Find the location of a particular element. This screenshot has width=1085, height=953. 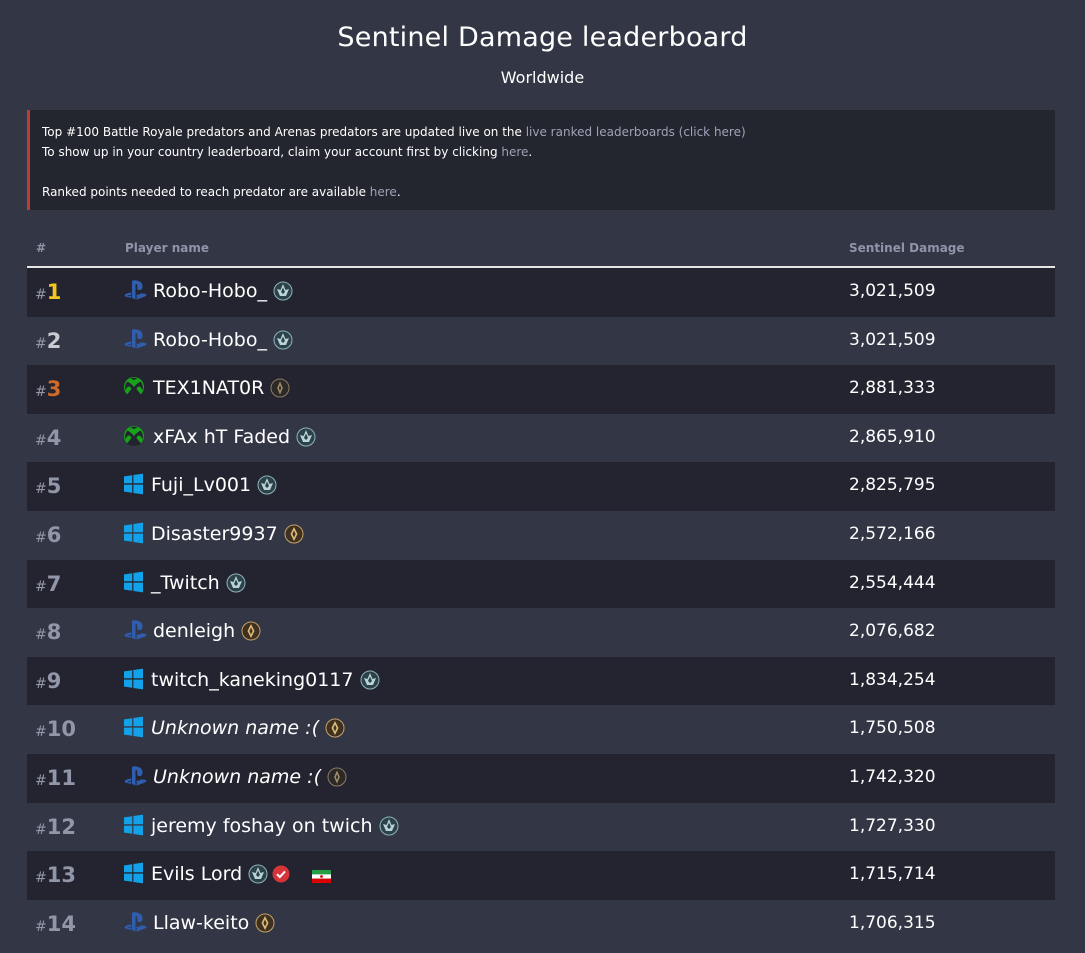

table-header: # Player name Sentinel Damage is located at coordinates (541, 249).